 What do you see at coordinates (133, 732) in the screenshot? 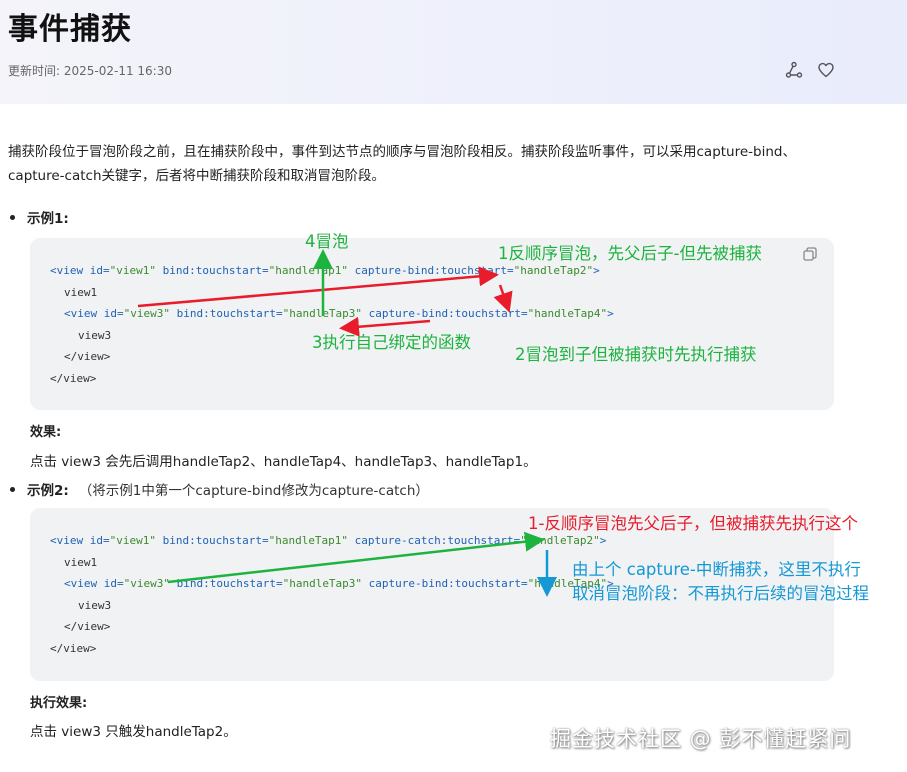
I see `example2-effect-text: 点击 view3 只触发handleTap2。` at bounding box center [133, 732].